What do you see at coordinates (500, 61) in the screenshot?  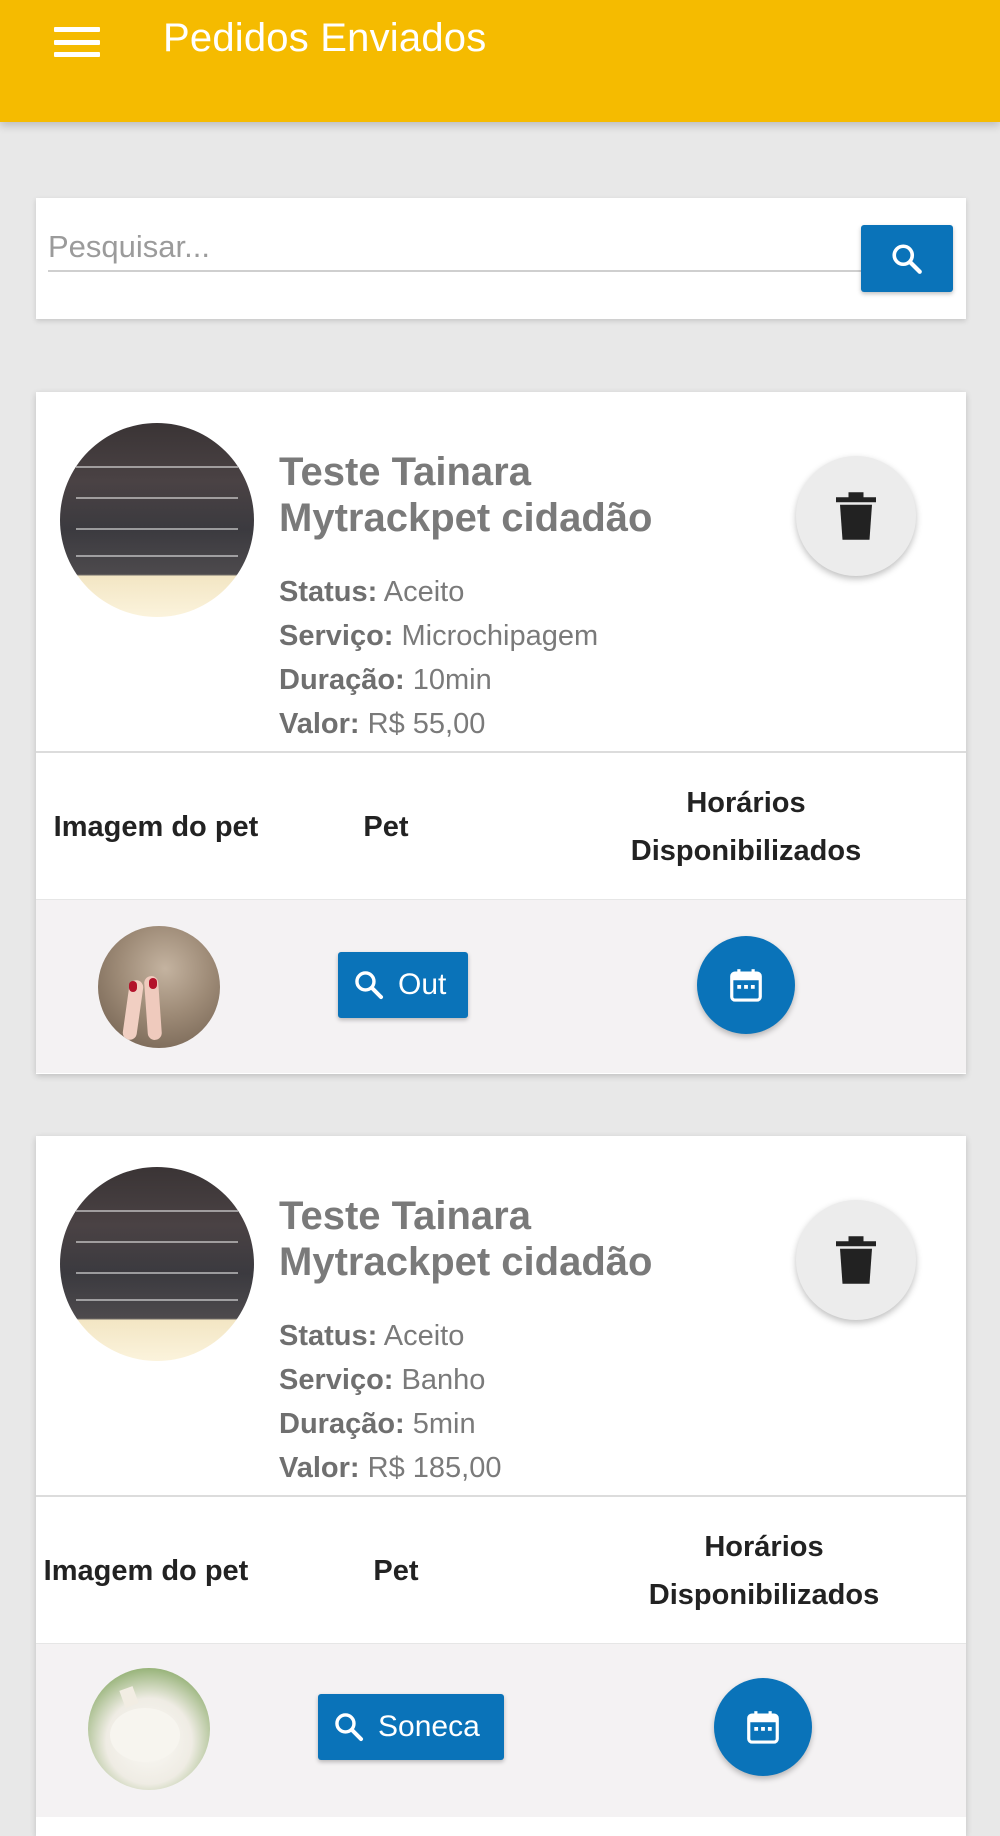 I see `app-bar: Pedidos Enviados` at bounding box center [500, 61].